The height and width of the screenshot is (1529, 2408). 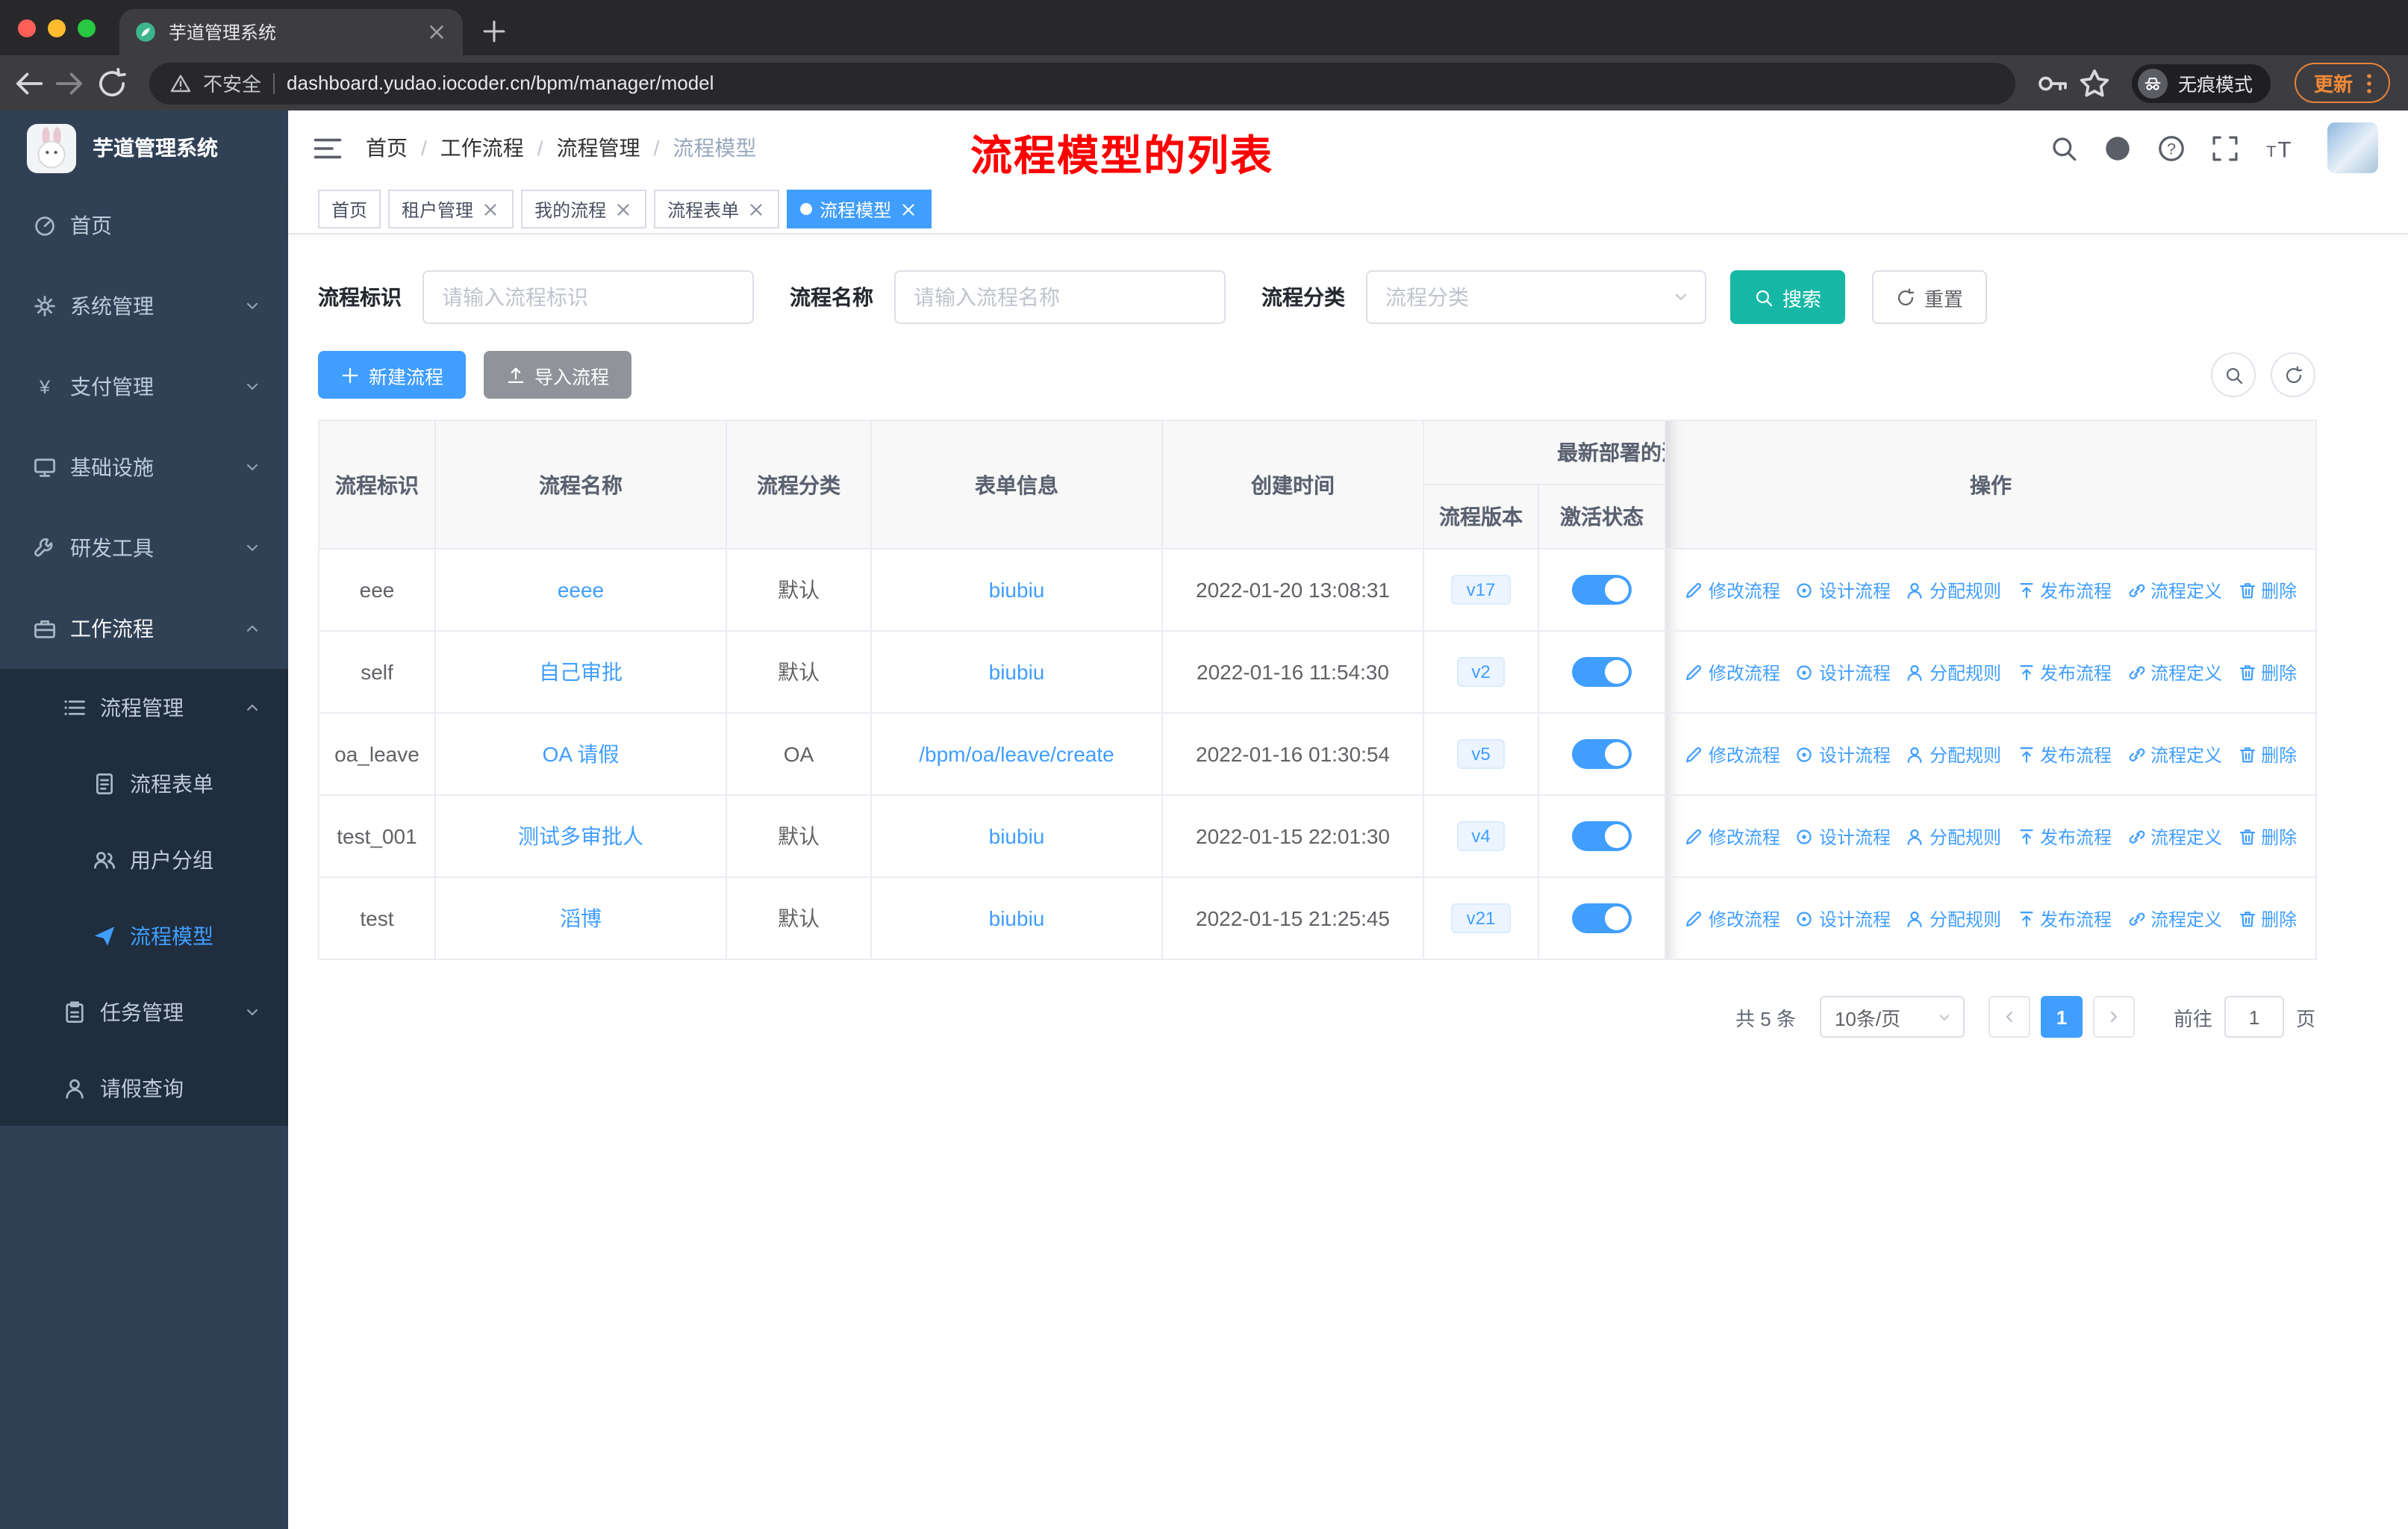 I want to click on breadcrumb-home: 首页, so click(x=387, y=148).